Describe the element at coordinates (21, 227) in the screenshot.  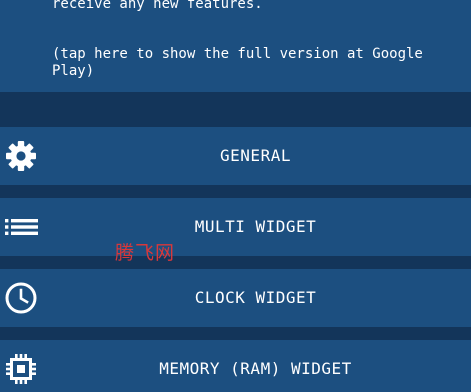
I see `list-icon` at that location.